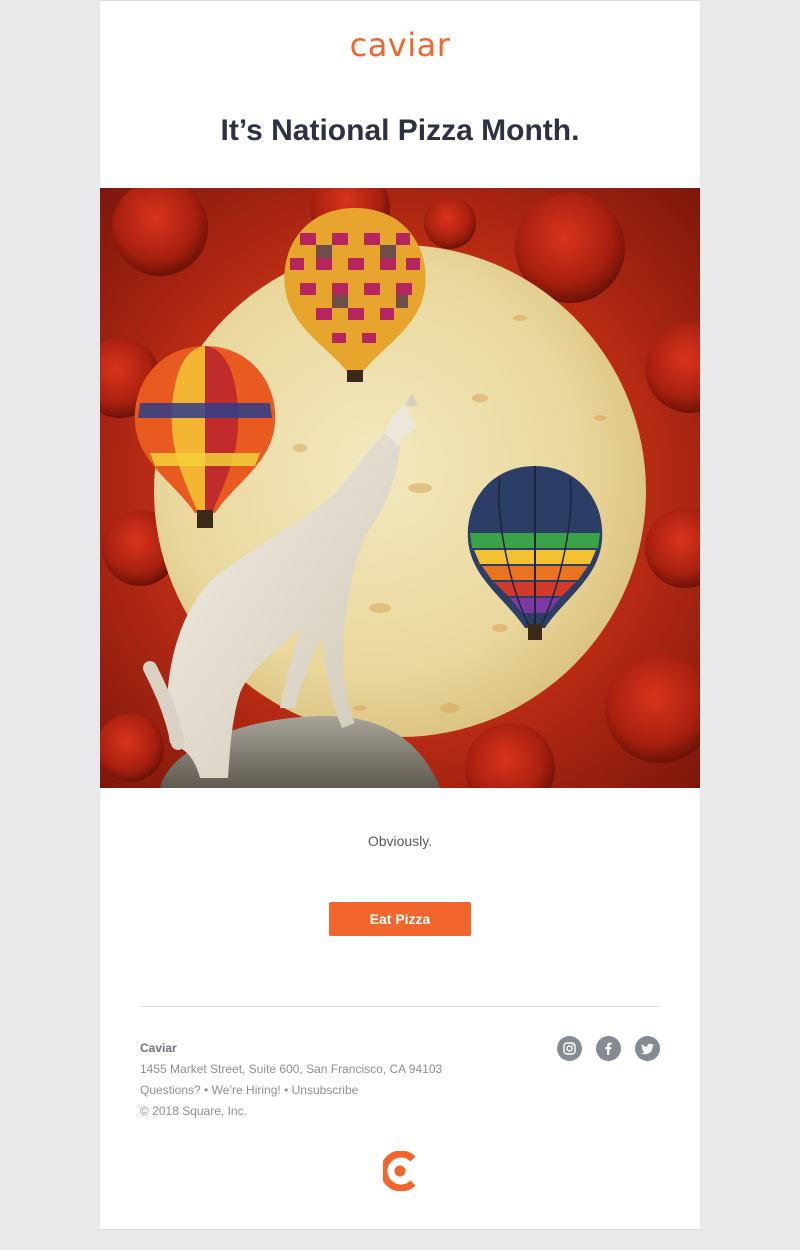  I want to click on footer-links: Questions? • We’re Hiring! • Unsubscribe, so click(320, 1090).